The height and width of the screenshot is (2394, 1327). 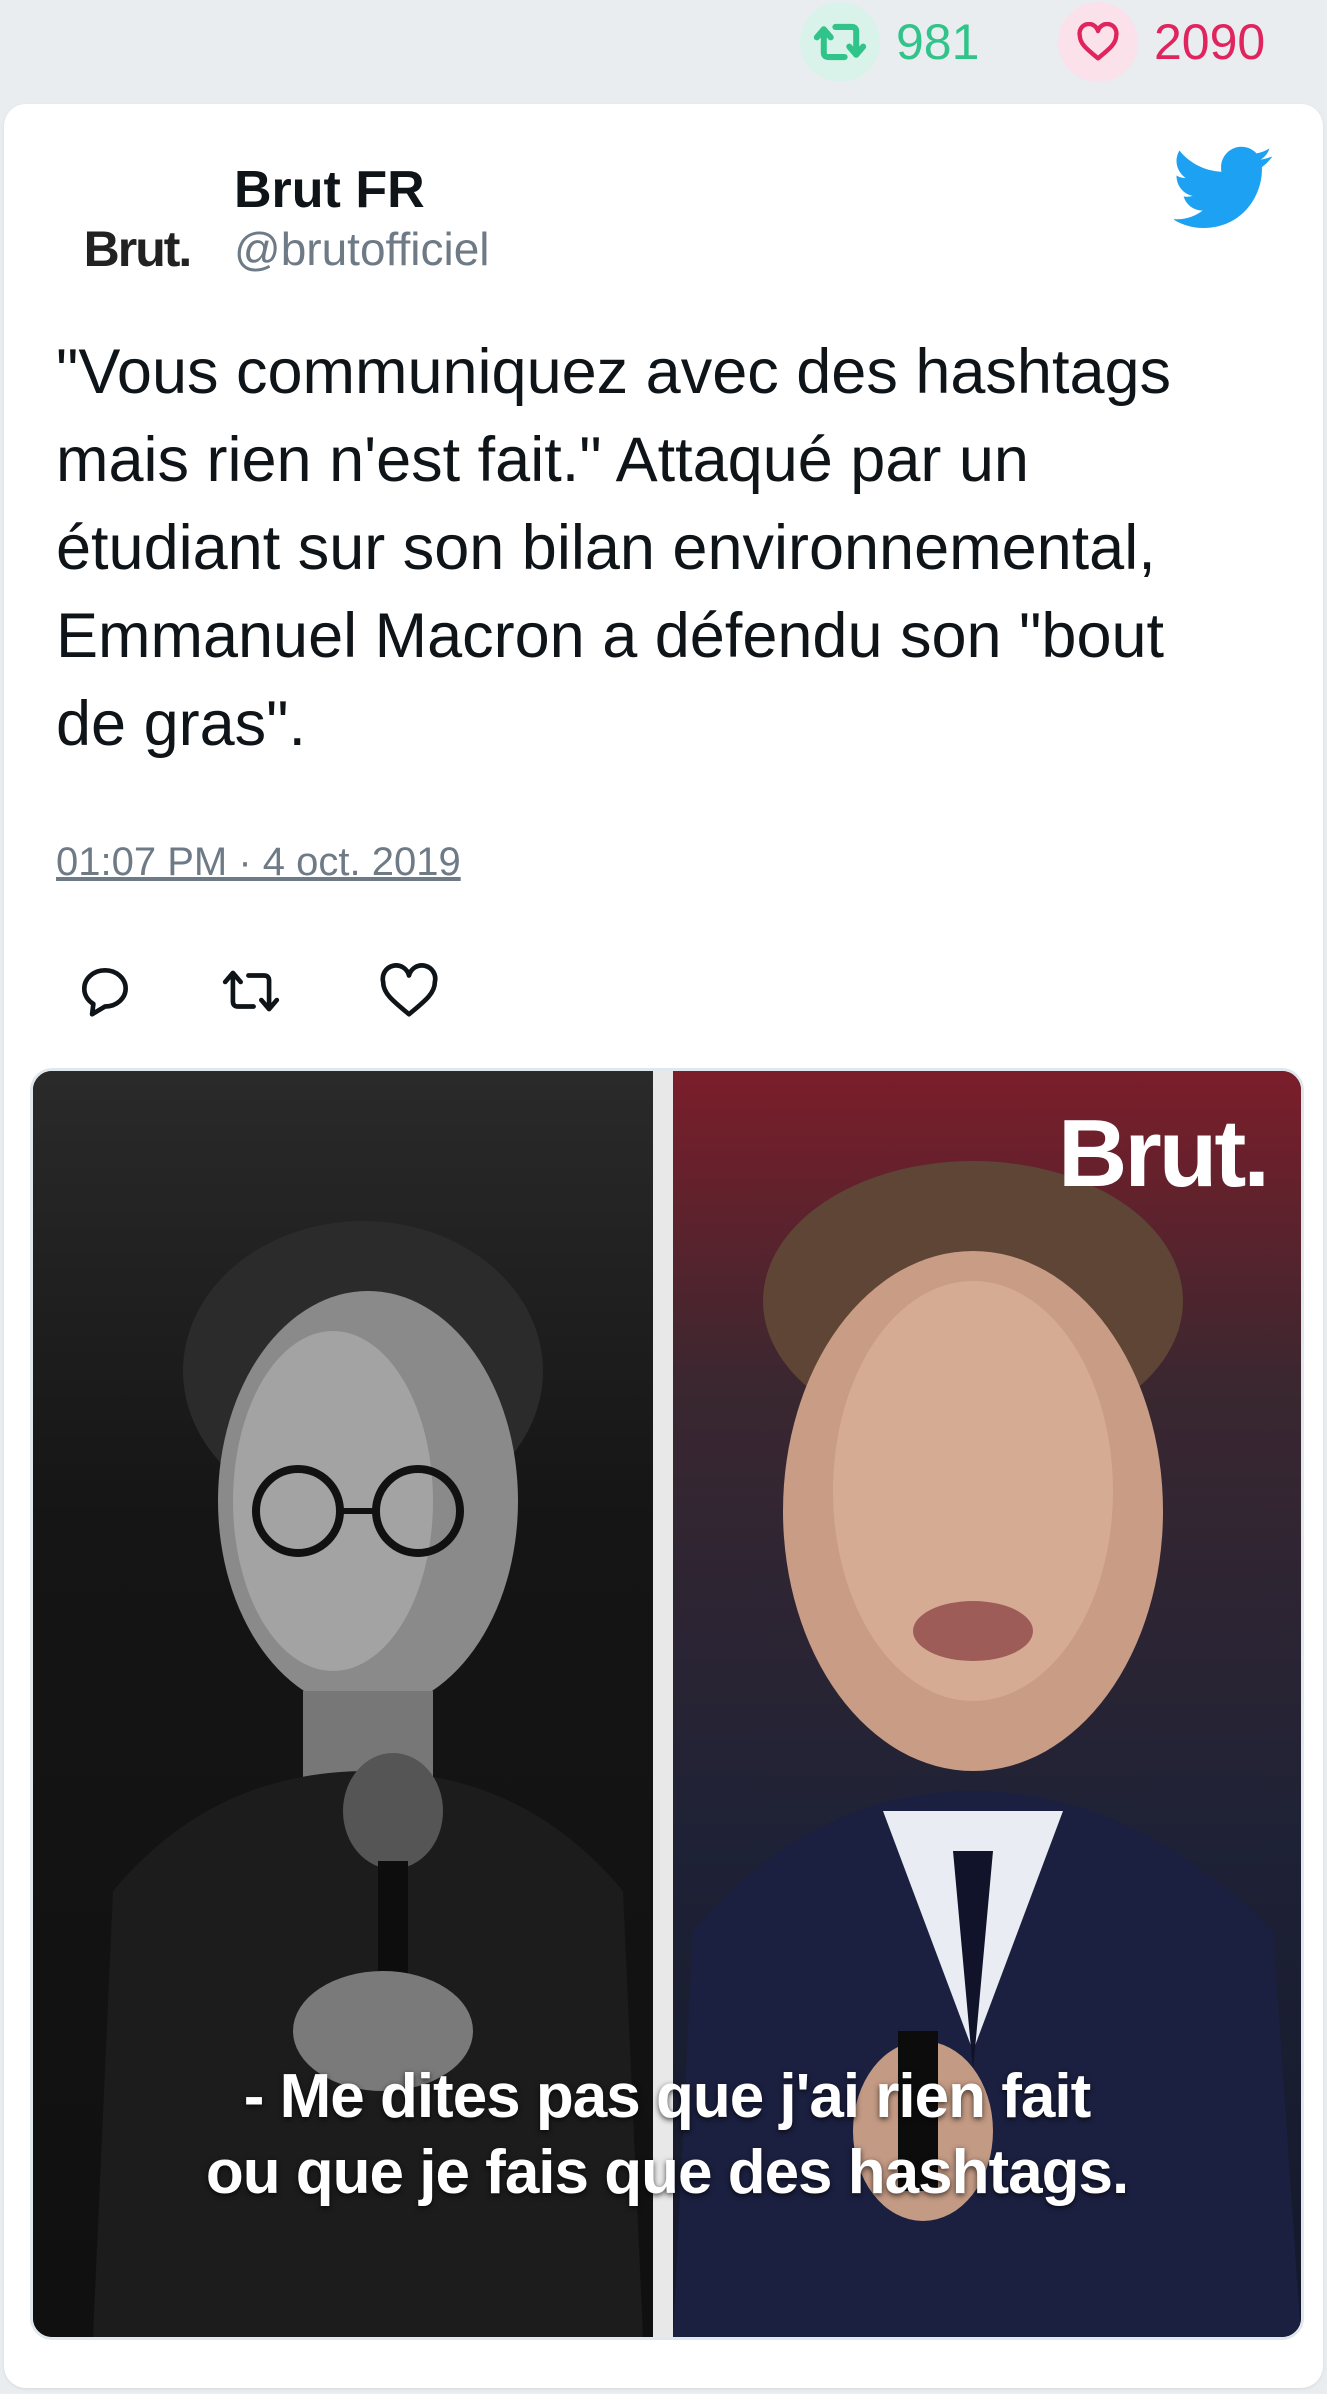 I want to click on like-count: 2090, so click(x=1162, y=42).